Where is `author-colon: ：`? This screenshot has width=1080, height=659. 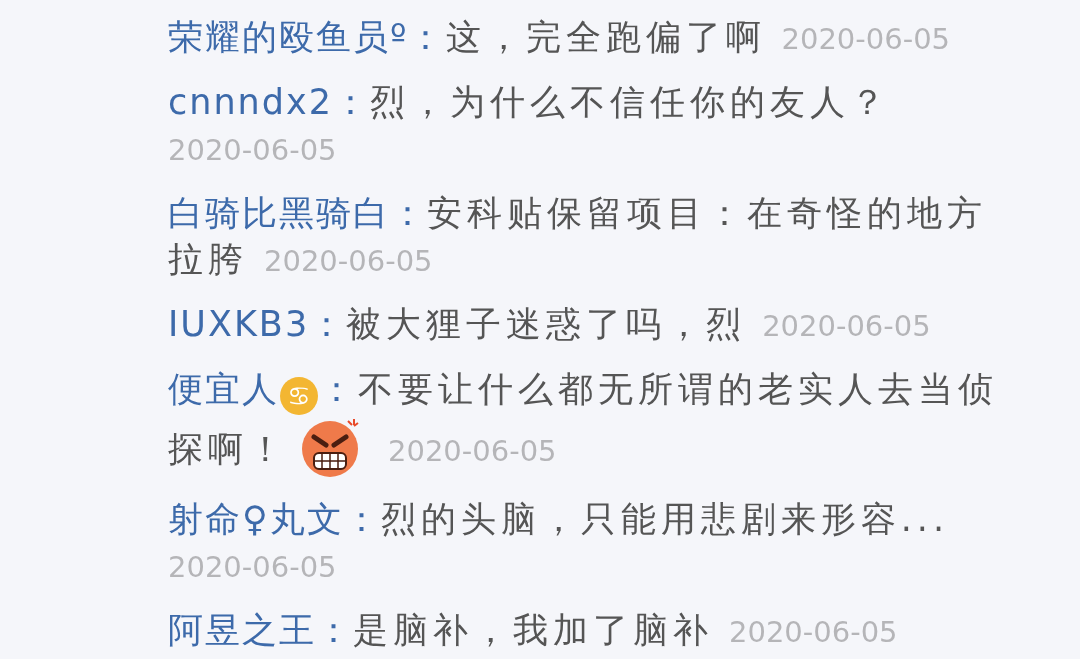 author-colon: ： is located at coordinates (338, 389).